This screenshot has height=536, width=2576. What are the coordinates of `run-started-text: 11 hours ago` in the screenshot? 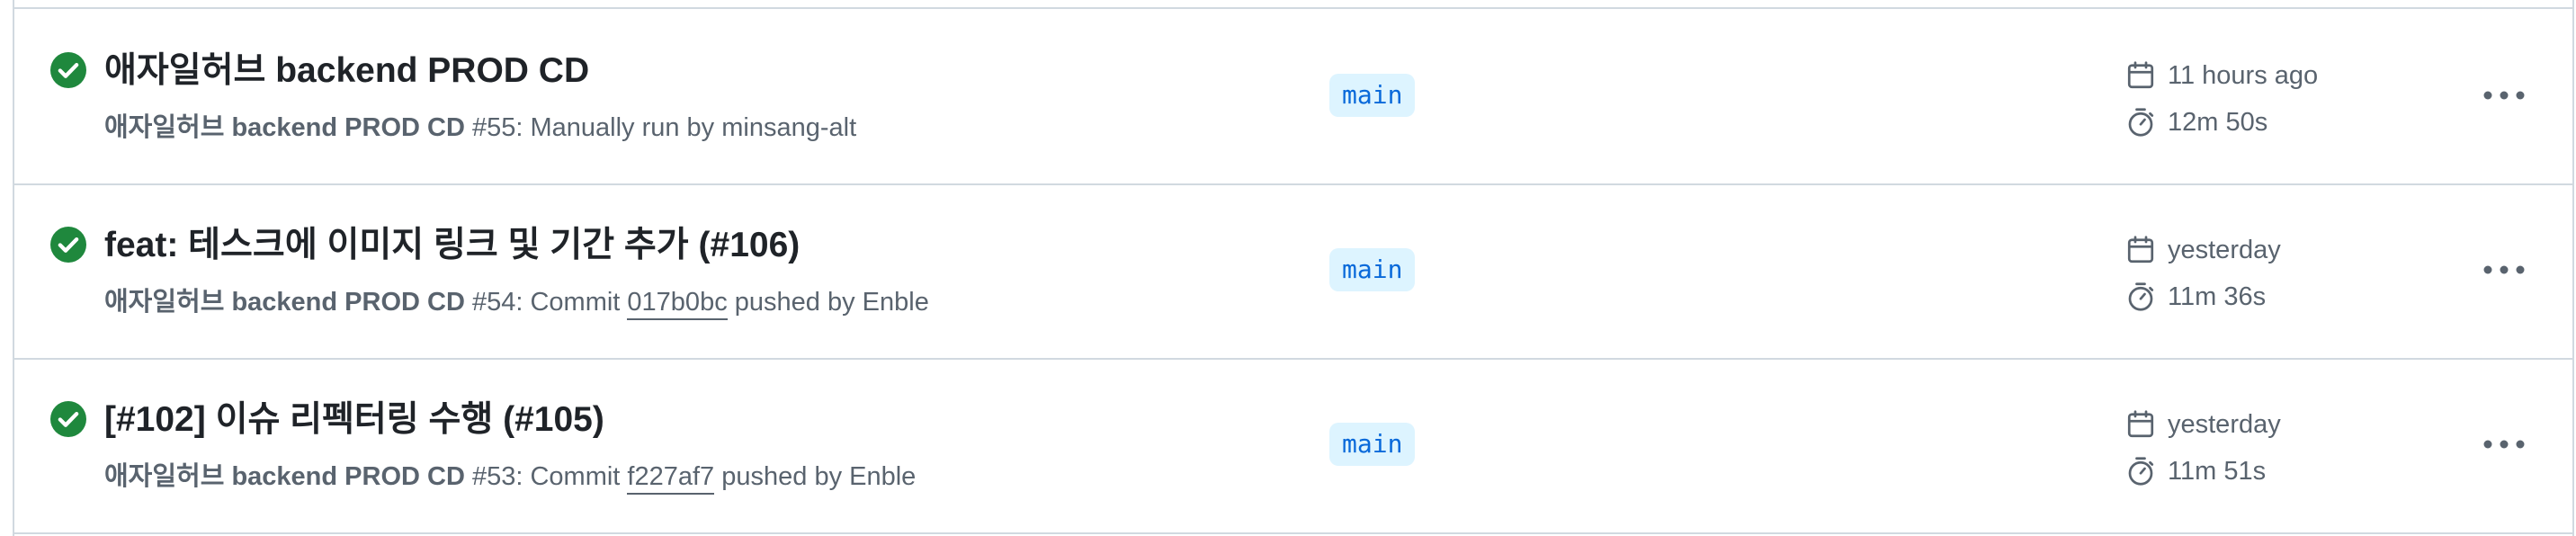 It's located at (2243, 75).